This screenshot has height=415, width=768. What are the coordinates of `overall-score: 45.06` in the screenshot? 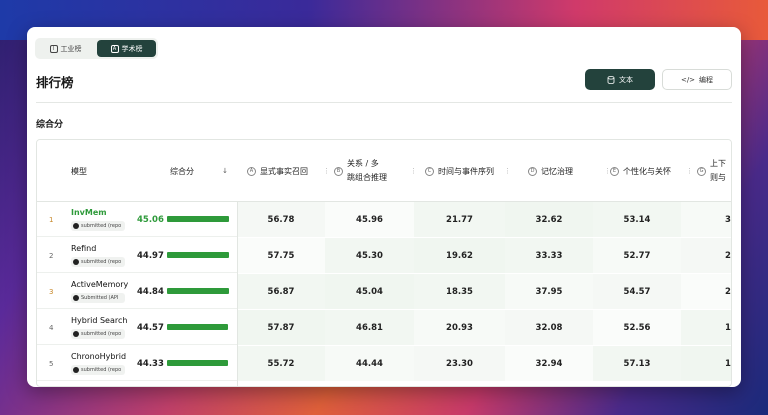 It's located at (150, 219).